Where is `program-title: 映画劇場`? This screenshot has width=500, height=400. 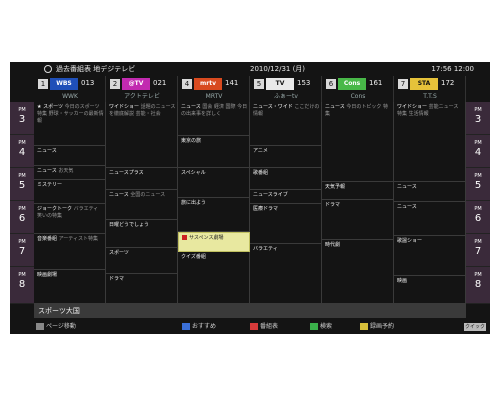
program-title: 映画劇場 is located at coordinates (47, 275).